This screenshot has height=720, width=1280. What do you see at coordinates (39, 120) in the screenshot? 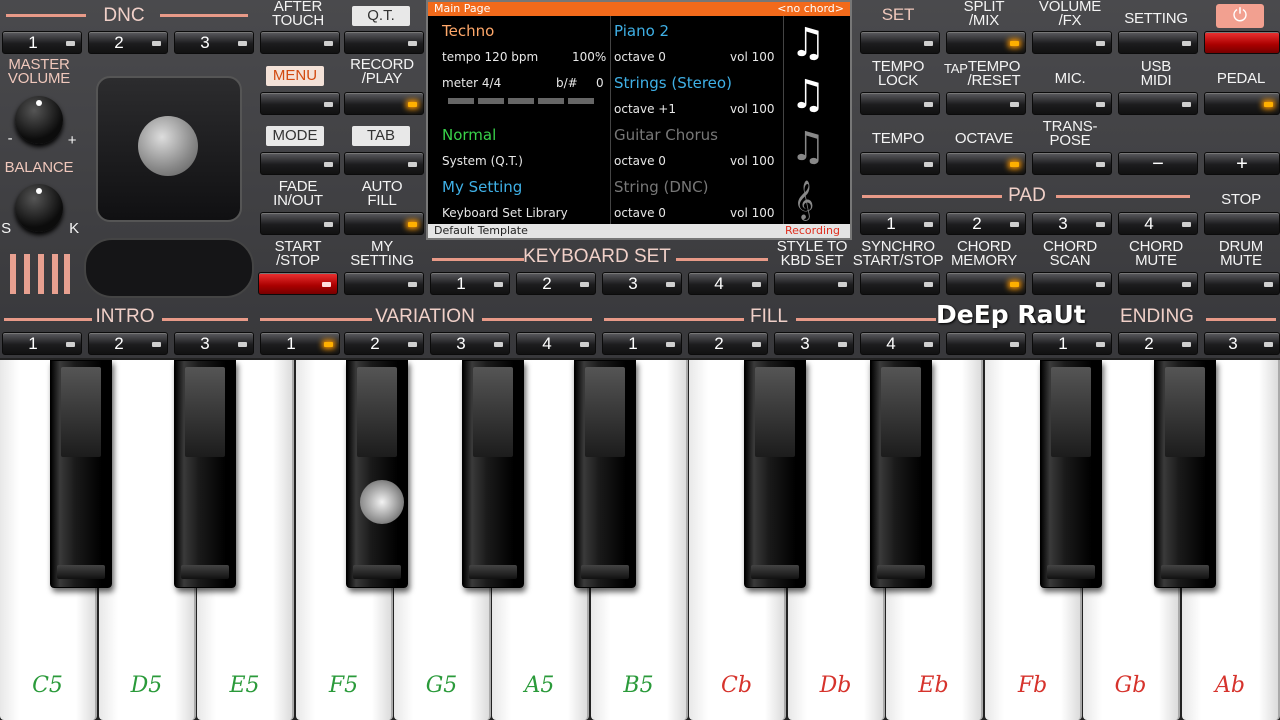
I see `master-volume-knob` at bounding box center [39, 120].